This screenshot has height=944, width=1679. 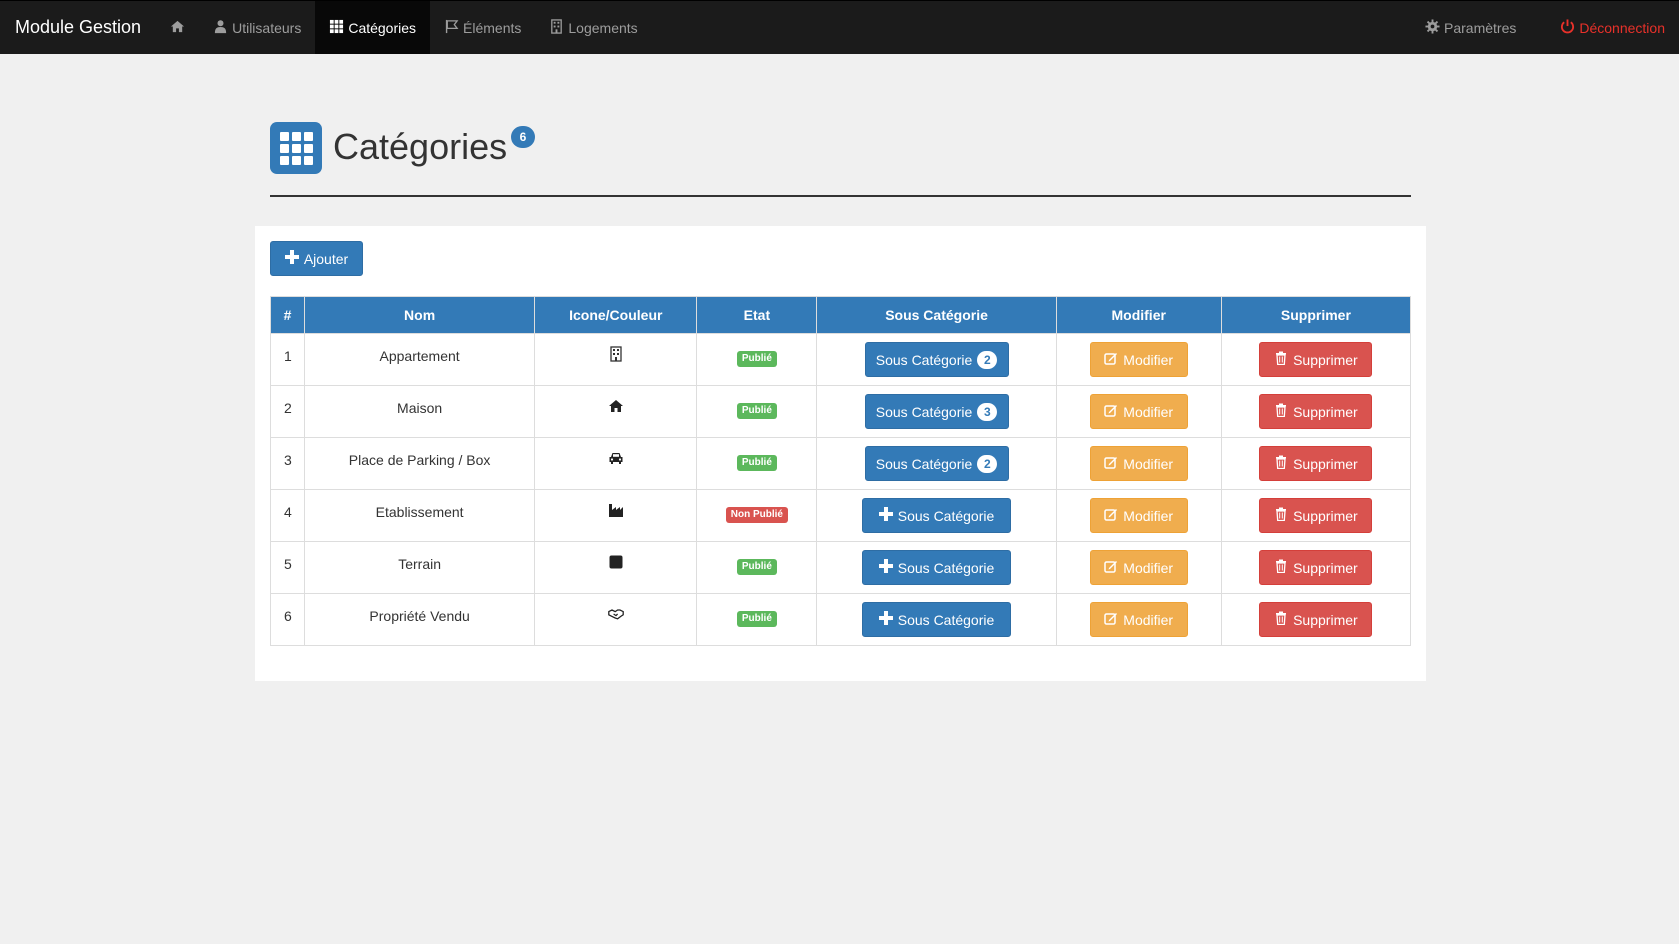 I want to click on row-sub-cell: Sous Catégorie 3, so click(x=936, y=411).